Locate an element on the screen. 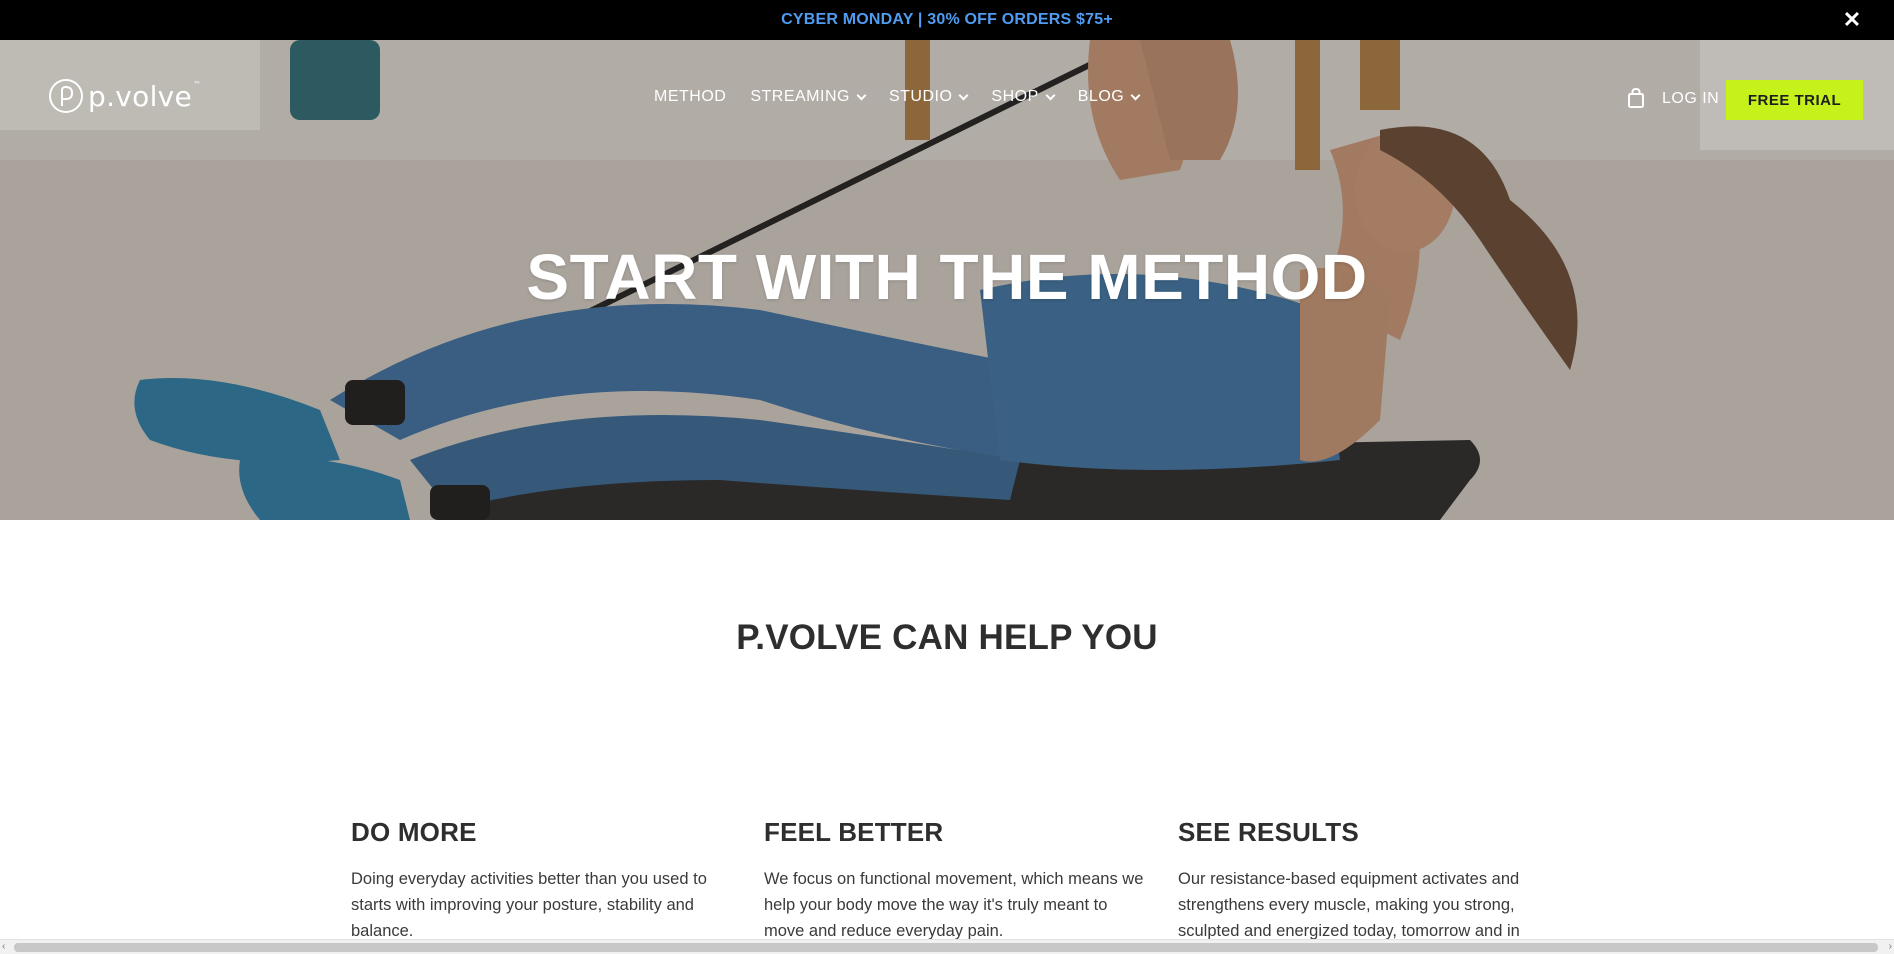  feature-heading: SEE RESULTS is located at coordinates (1268, 832).